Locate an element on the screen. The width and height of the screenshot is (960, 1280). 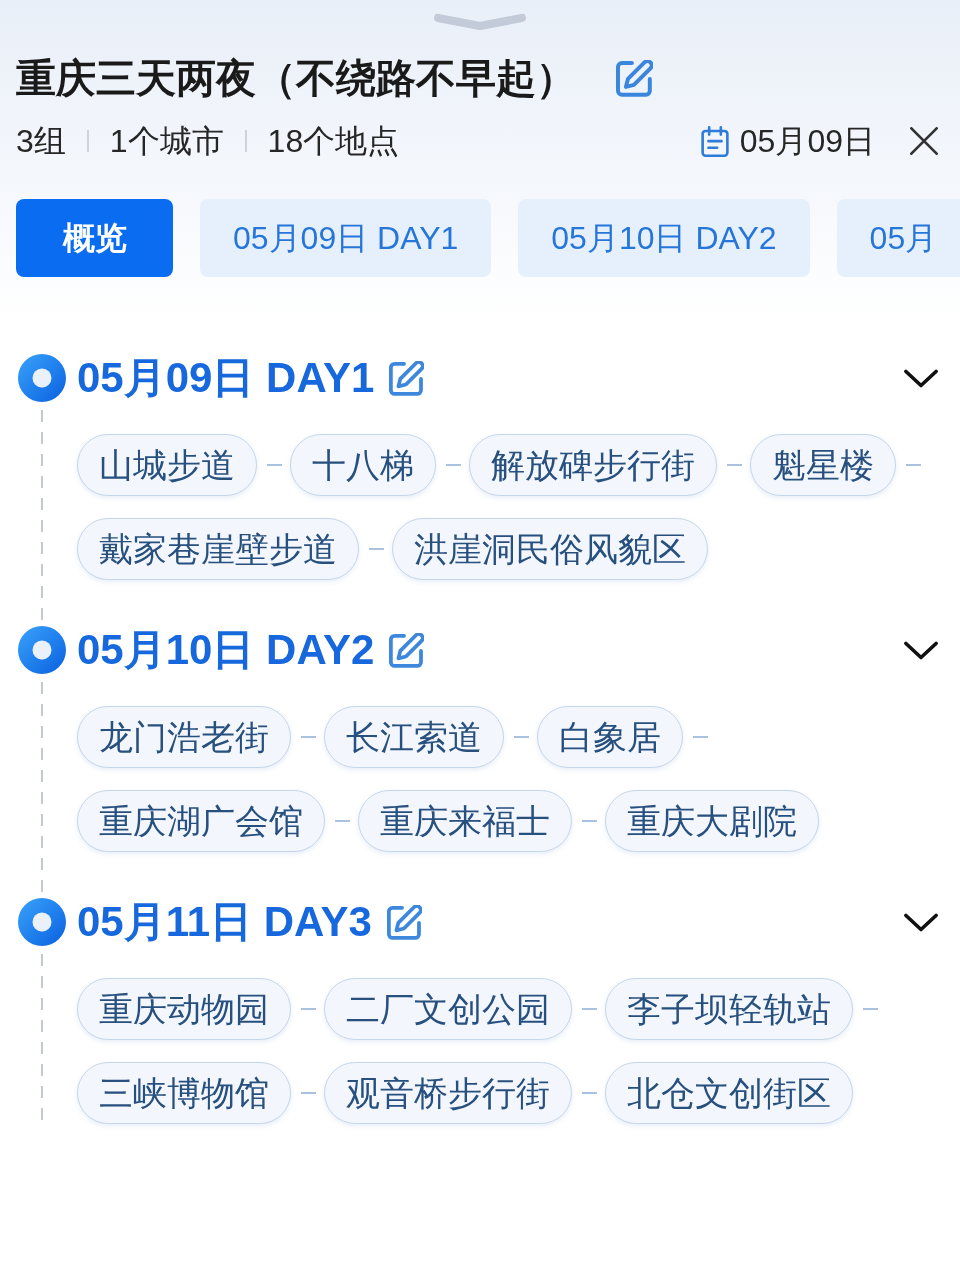
day-title: 05月09日 DAY1 is located at coordinates (226, 378).